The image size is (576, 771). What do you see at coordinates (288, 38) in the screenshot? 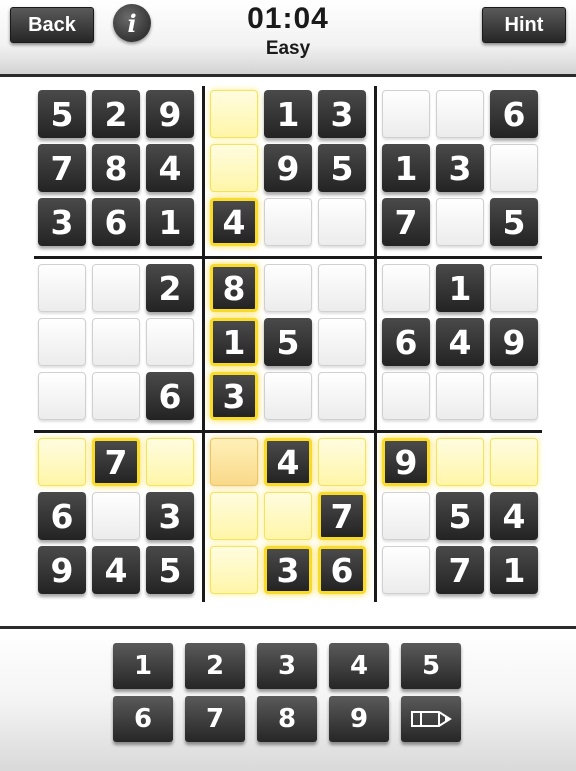
I see `top-bar: Back i 01:04 Easy Hint` at bounding box center [288, 38].